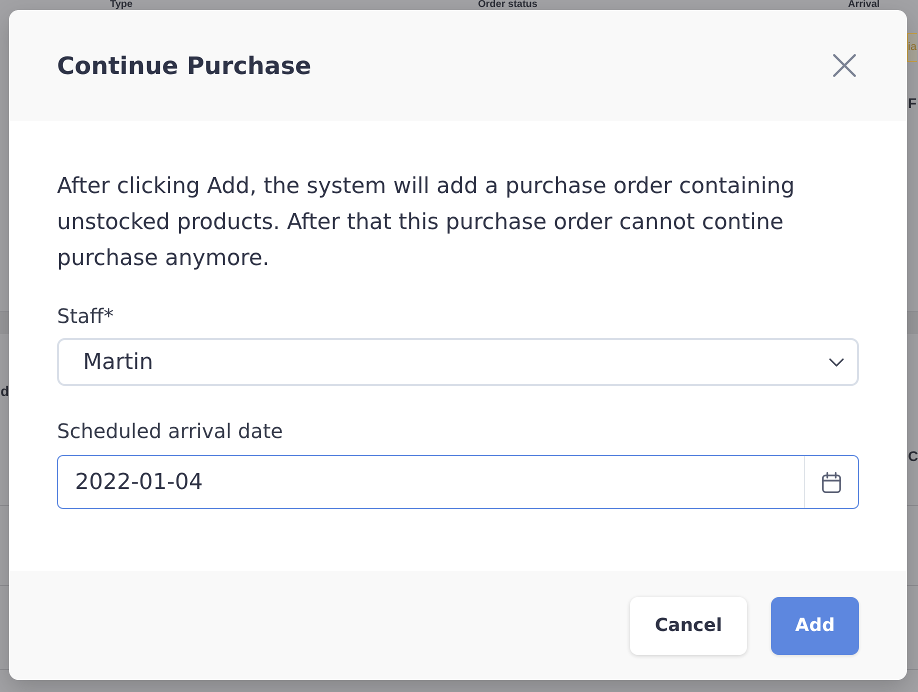  Describe the element at coordinates (912, 47) in the screenshot. I see `status-tag: ia` at that location.